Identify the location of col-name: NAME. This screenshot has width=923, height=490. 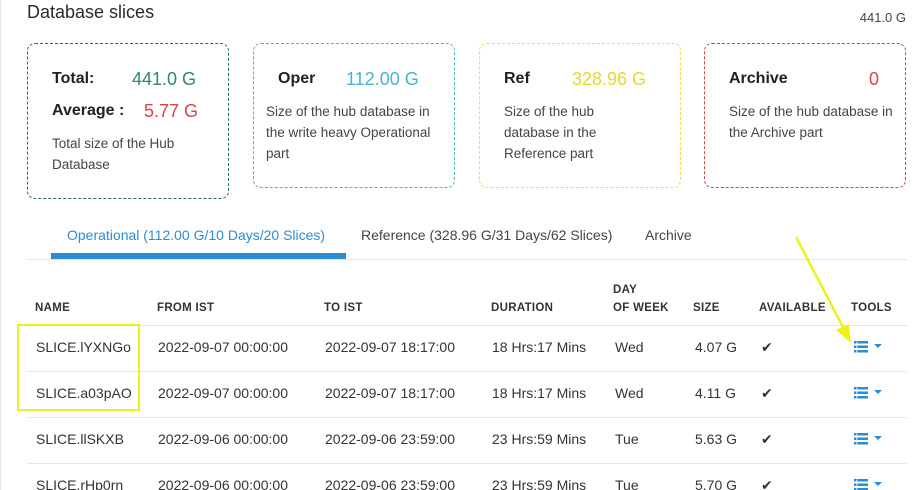
(53, 308).